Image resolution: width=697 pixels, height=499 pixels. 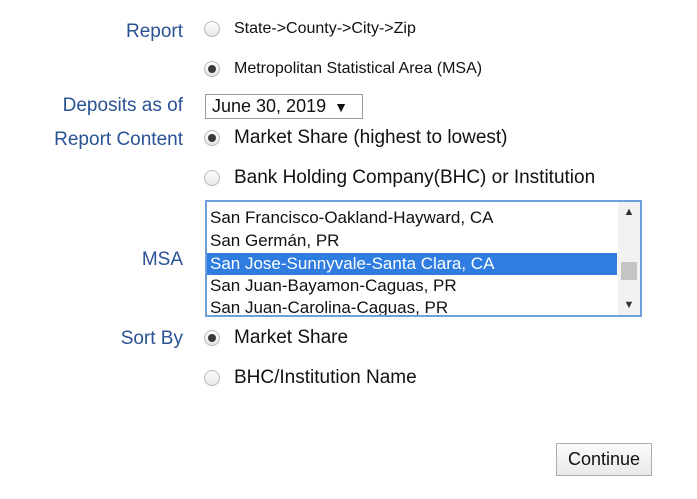 I want to click on msa-label: MSA, so click(x=162, y=259).